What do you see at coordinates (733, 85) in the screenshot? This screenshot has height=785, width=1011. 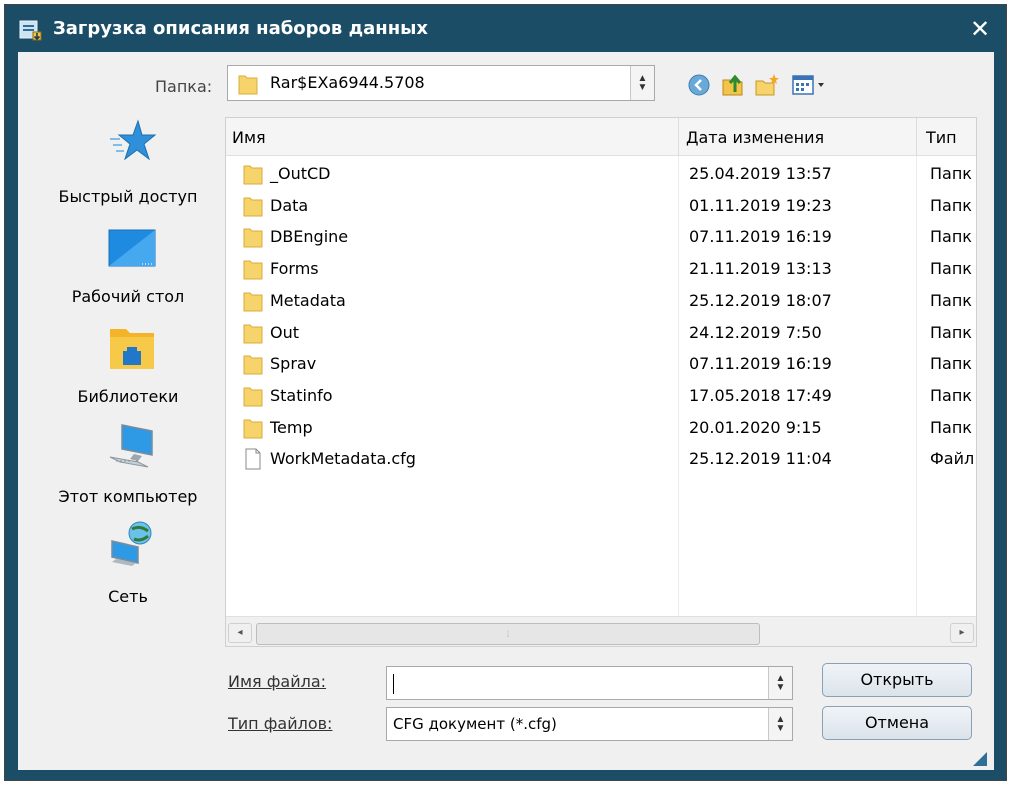 I see `up-folder-icon` at bounding box center [733, 85].